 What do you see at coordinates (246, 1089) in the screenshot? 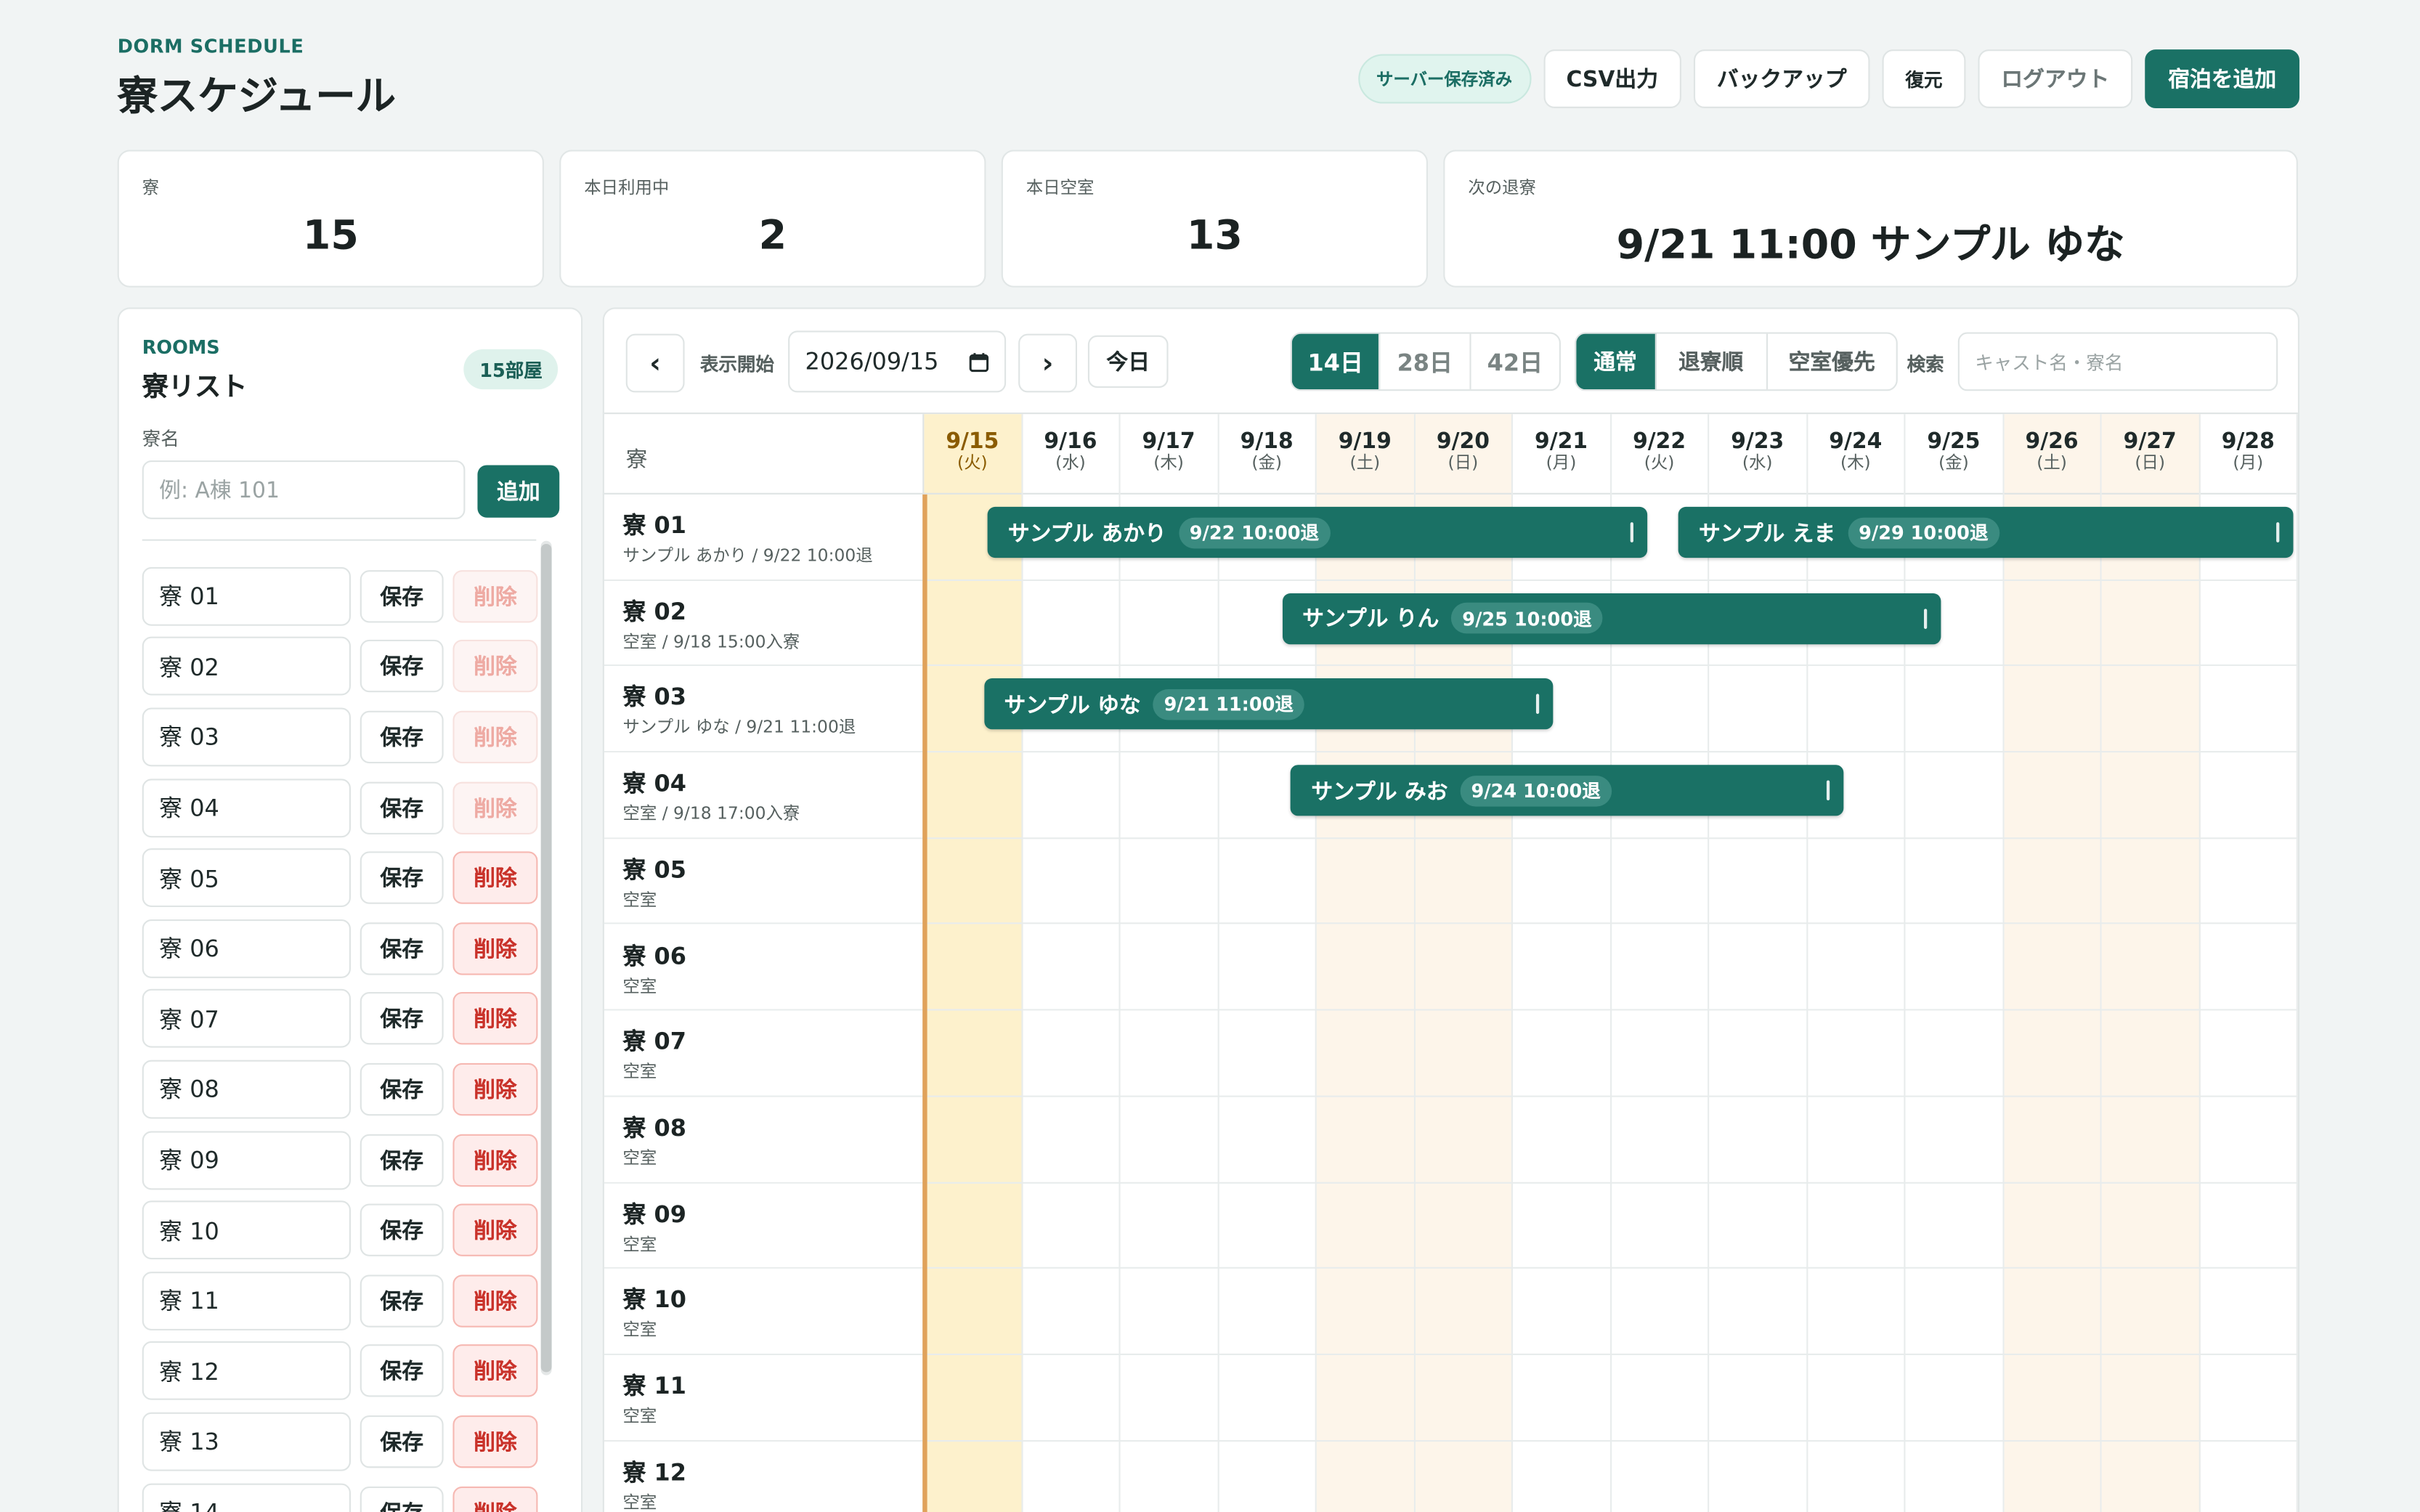
I see `room-name-field: 寮 08` at bounding box center [246, 1089].